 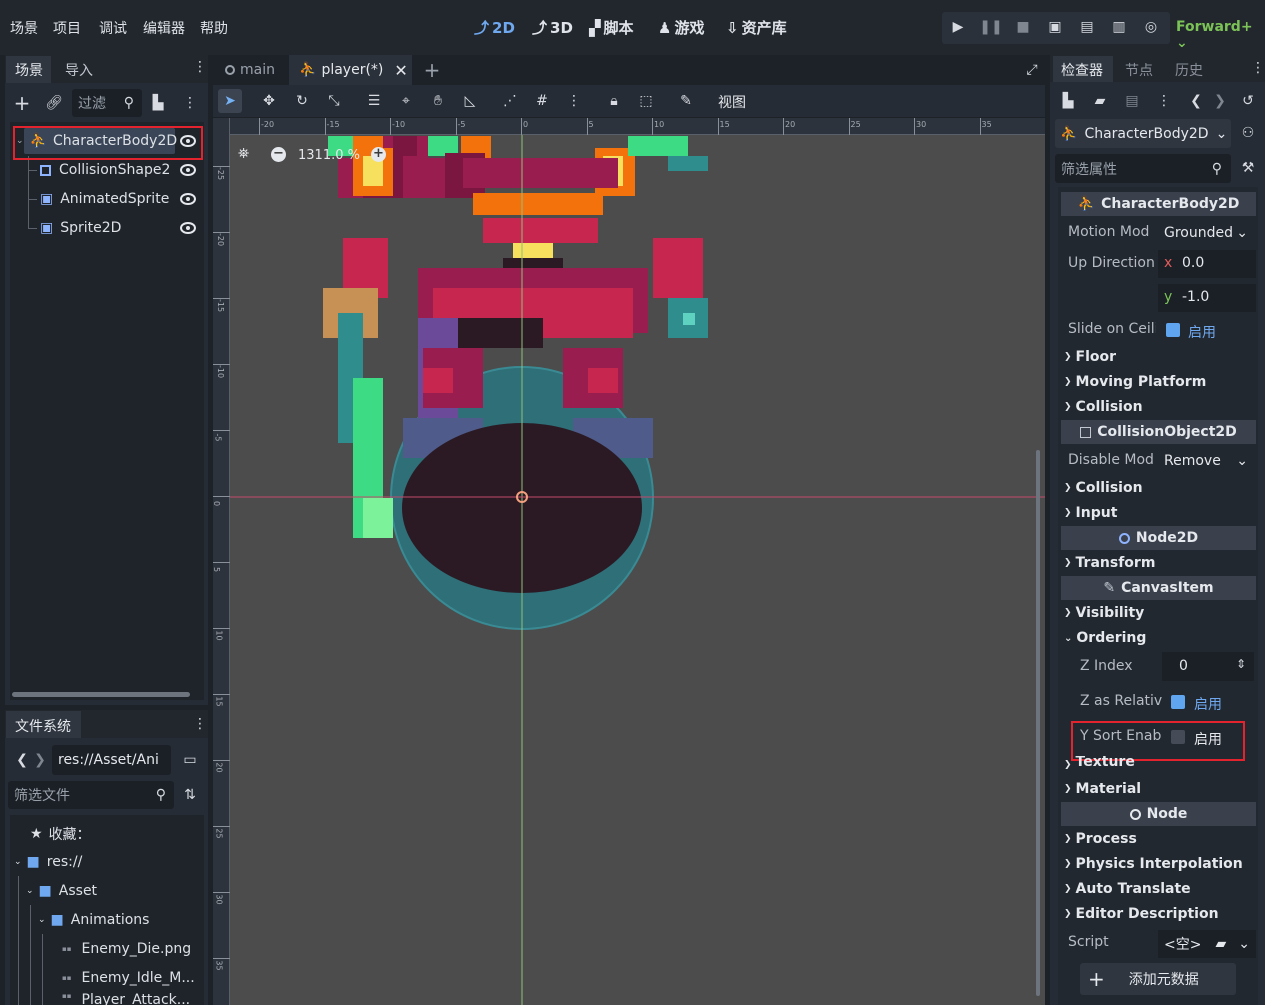 What do you see at coordinates (80, 228) in the screenshot?
I see `tree-node-sprite2d: ▣ Sprite2D` at bounding box center [80, 228].